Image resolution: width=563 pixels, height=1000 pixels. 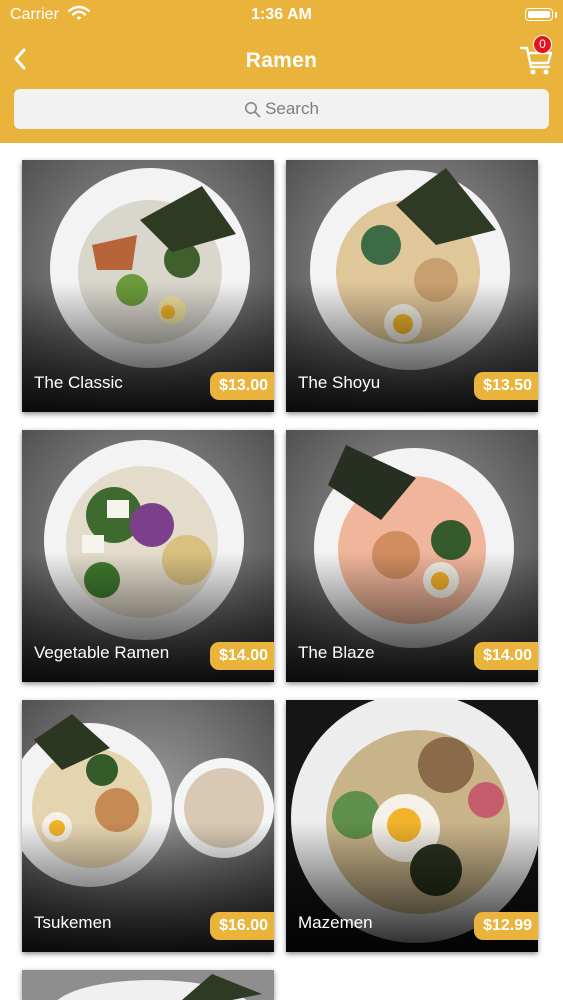 I want to click on product-card-the-blaze: The Blaze $14.00, so click(x=412, y=556).